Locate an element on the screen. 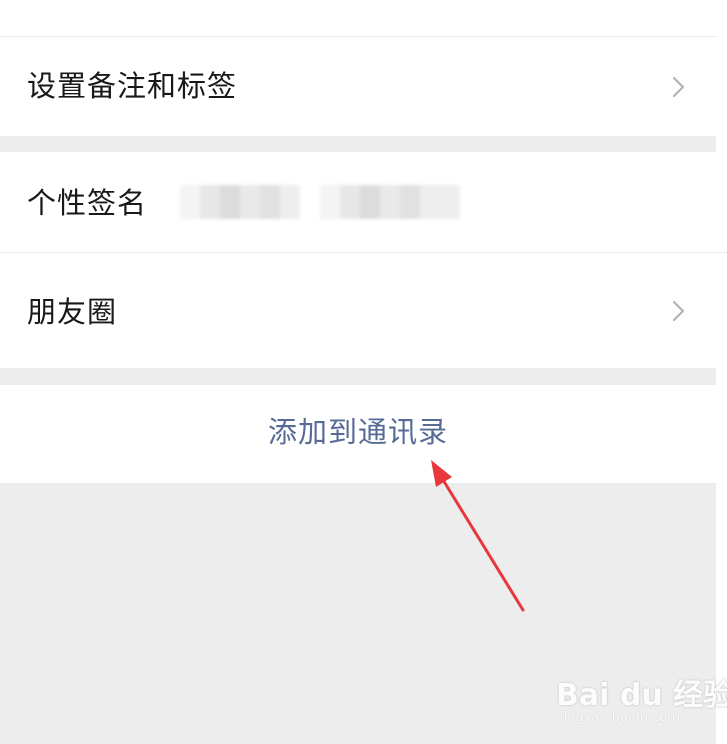  watermark-logo: Bai du 经验 is located at coordinates (641, 695).